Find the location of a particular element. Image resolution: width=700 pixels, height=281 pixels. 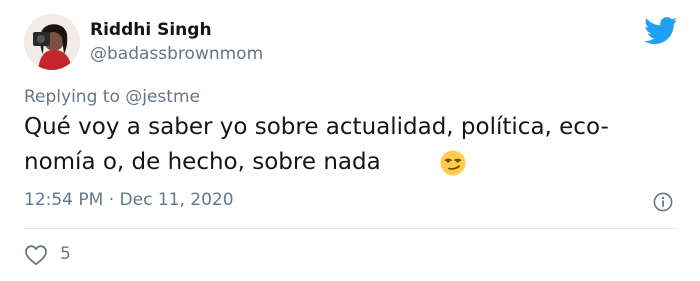

smirking-face-emoji is located at coordinates (453, 163).